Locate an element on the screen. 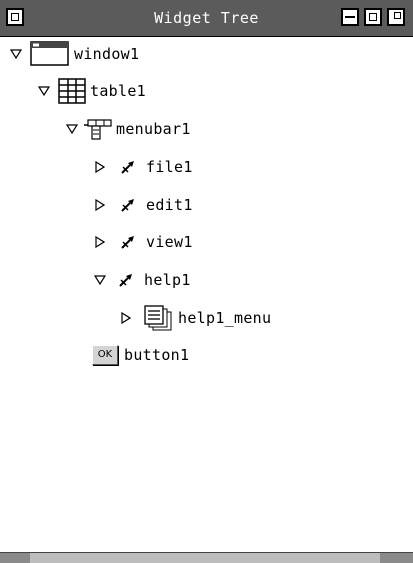  tree-row-table1: table1 is located at coordinates (91, 91).